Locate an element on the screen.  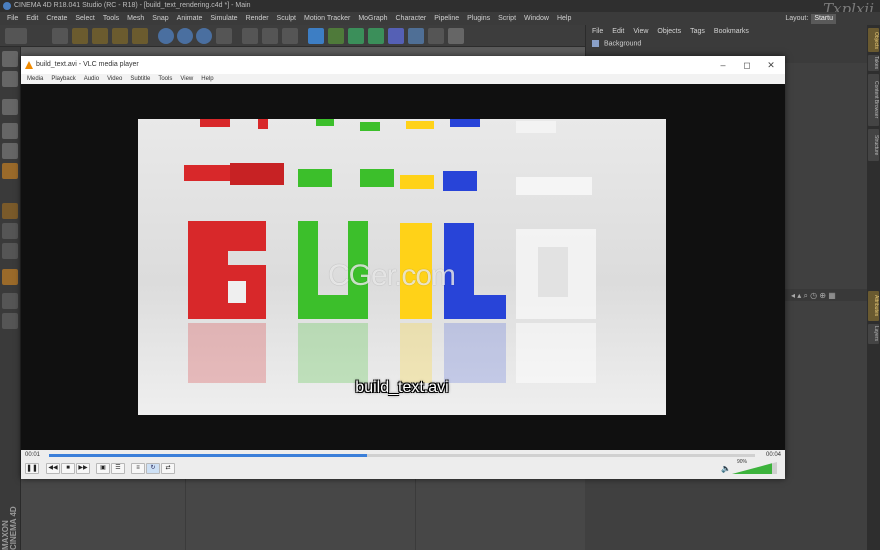
menu-window: Window is located at coordinates (536, 18).